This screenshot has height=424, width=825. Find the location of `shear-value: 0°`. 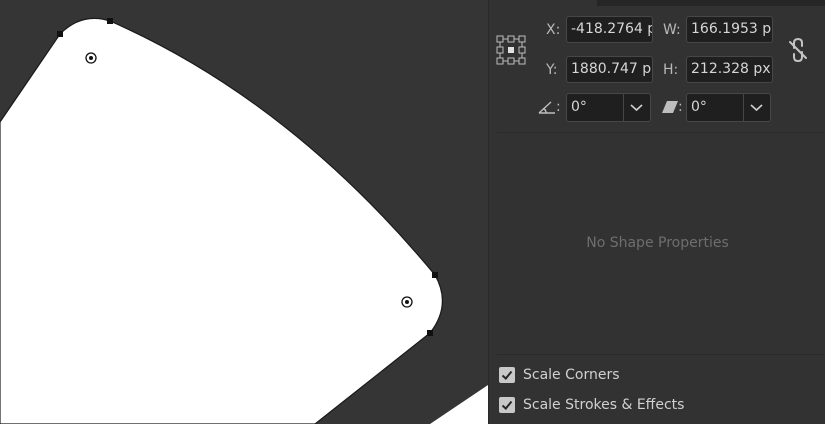

shear-value: 0° is located at coordinates (699, 107).